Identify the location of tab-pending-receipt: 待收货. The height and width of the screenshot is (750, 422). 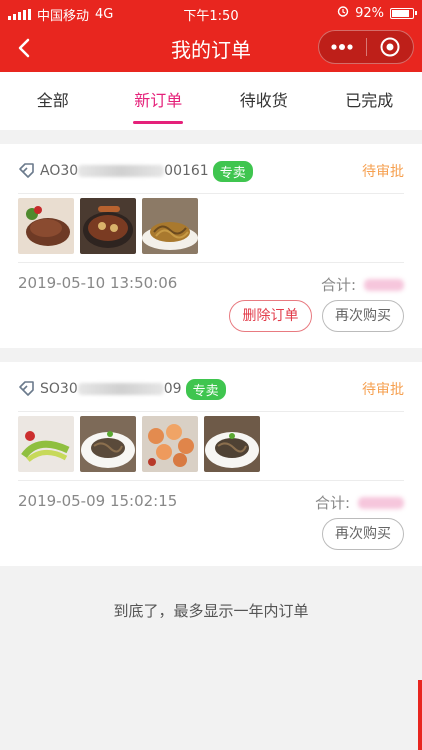
(264, 101).